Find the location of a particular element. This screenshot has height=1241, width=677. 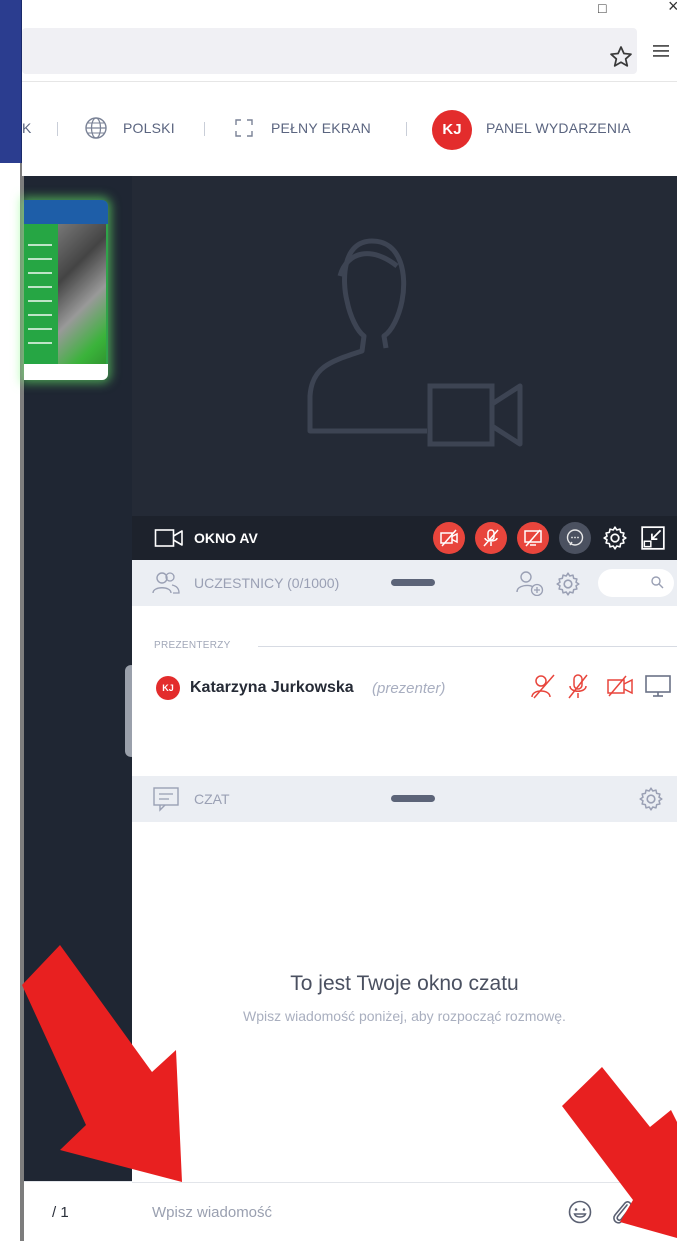

people-icon is located at coordinates (166, 583).